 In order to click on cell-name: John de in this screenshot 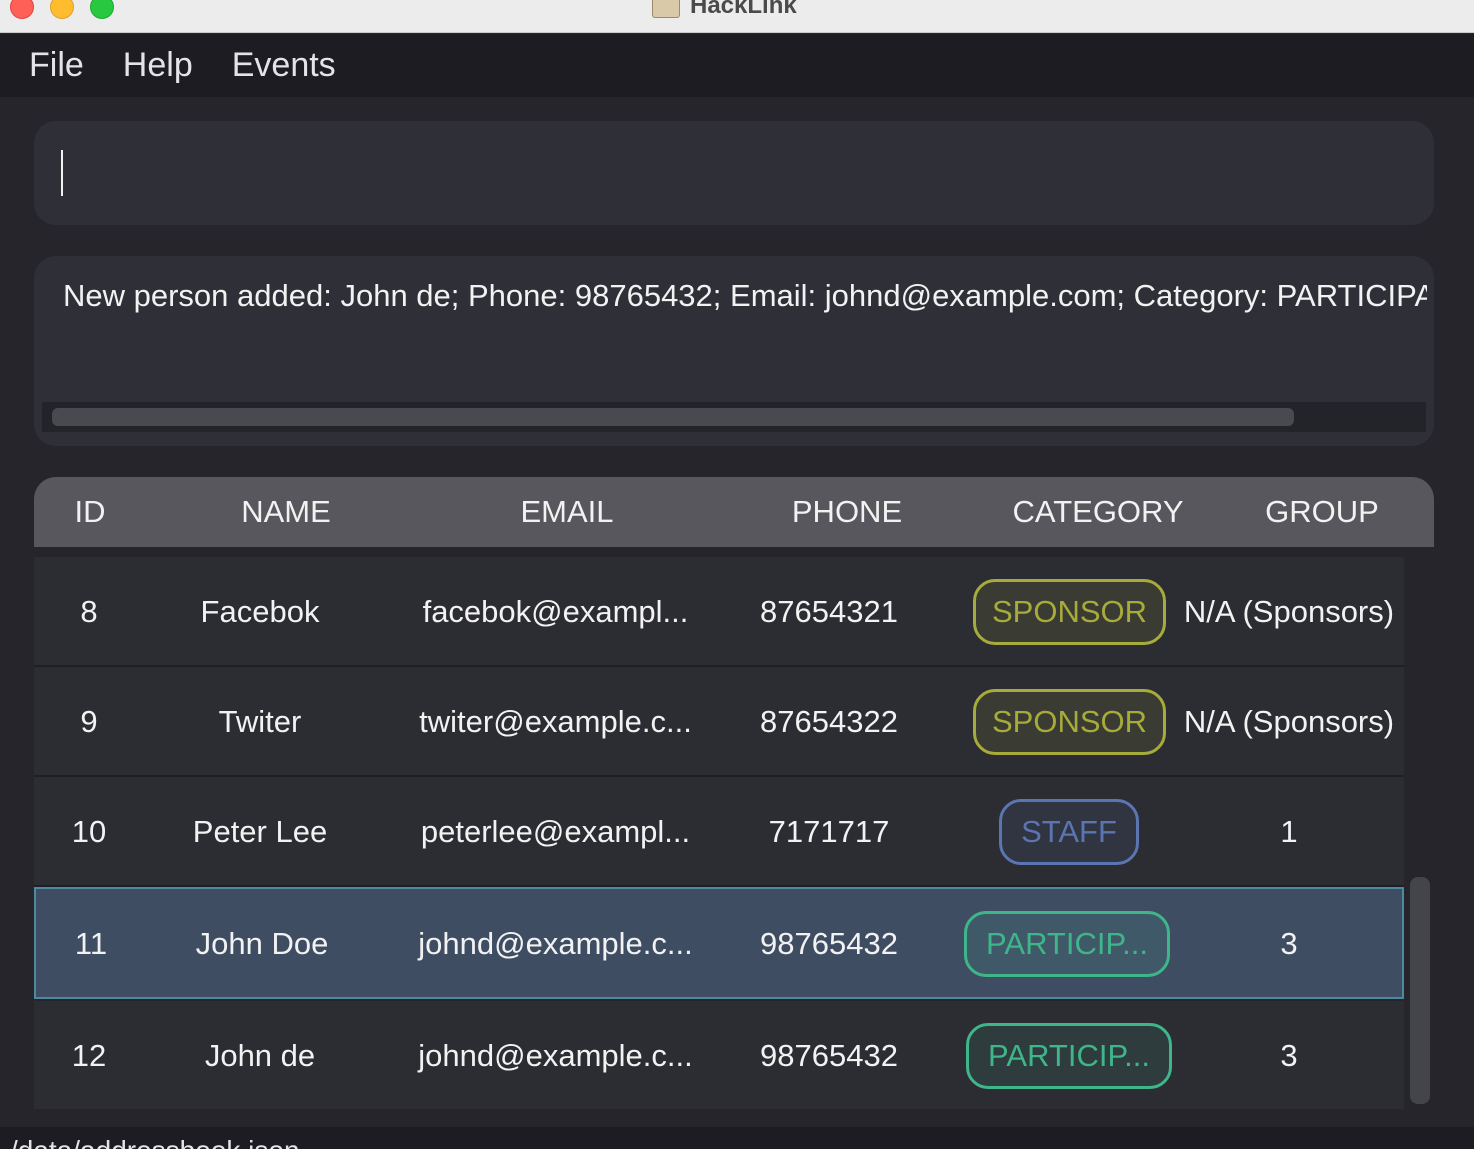, I will do `click(260, 1055)`.